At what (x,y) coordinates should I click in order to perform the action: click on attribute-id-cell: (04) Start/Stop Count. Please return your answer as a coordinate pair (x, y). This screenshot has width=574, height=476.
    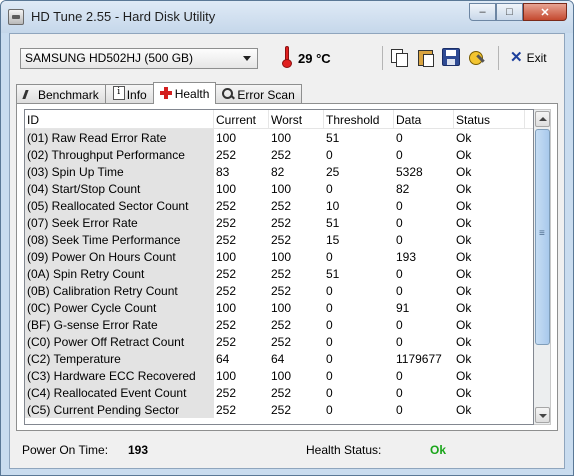
    Looking at the image, I should click on (119, 188).